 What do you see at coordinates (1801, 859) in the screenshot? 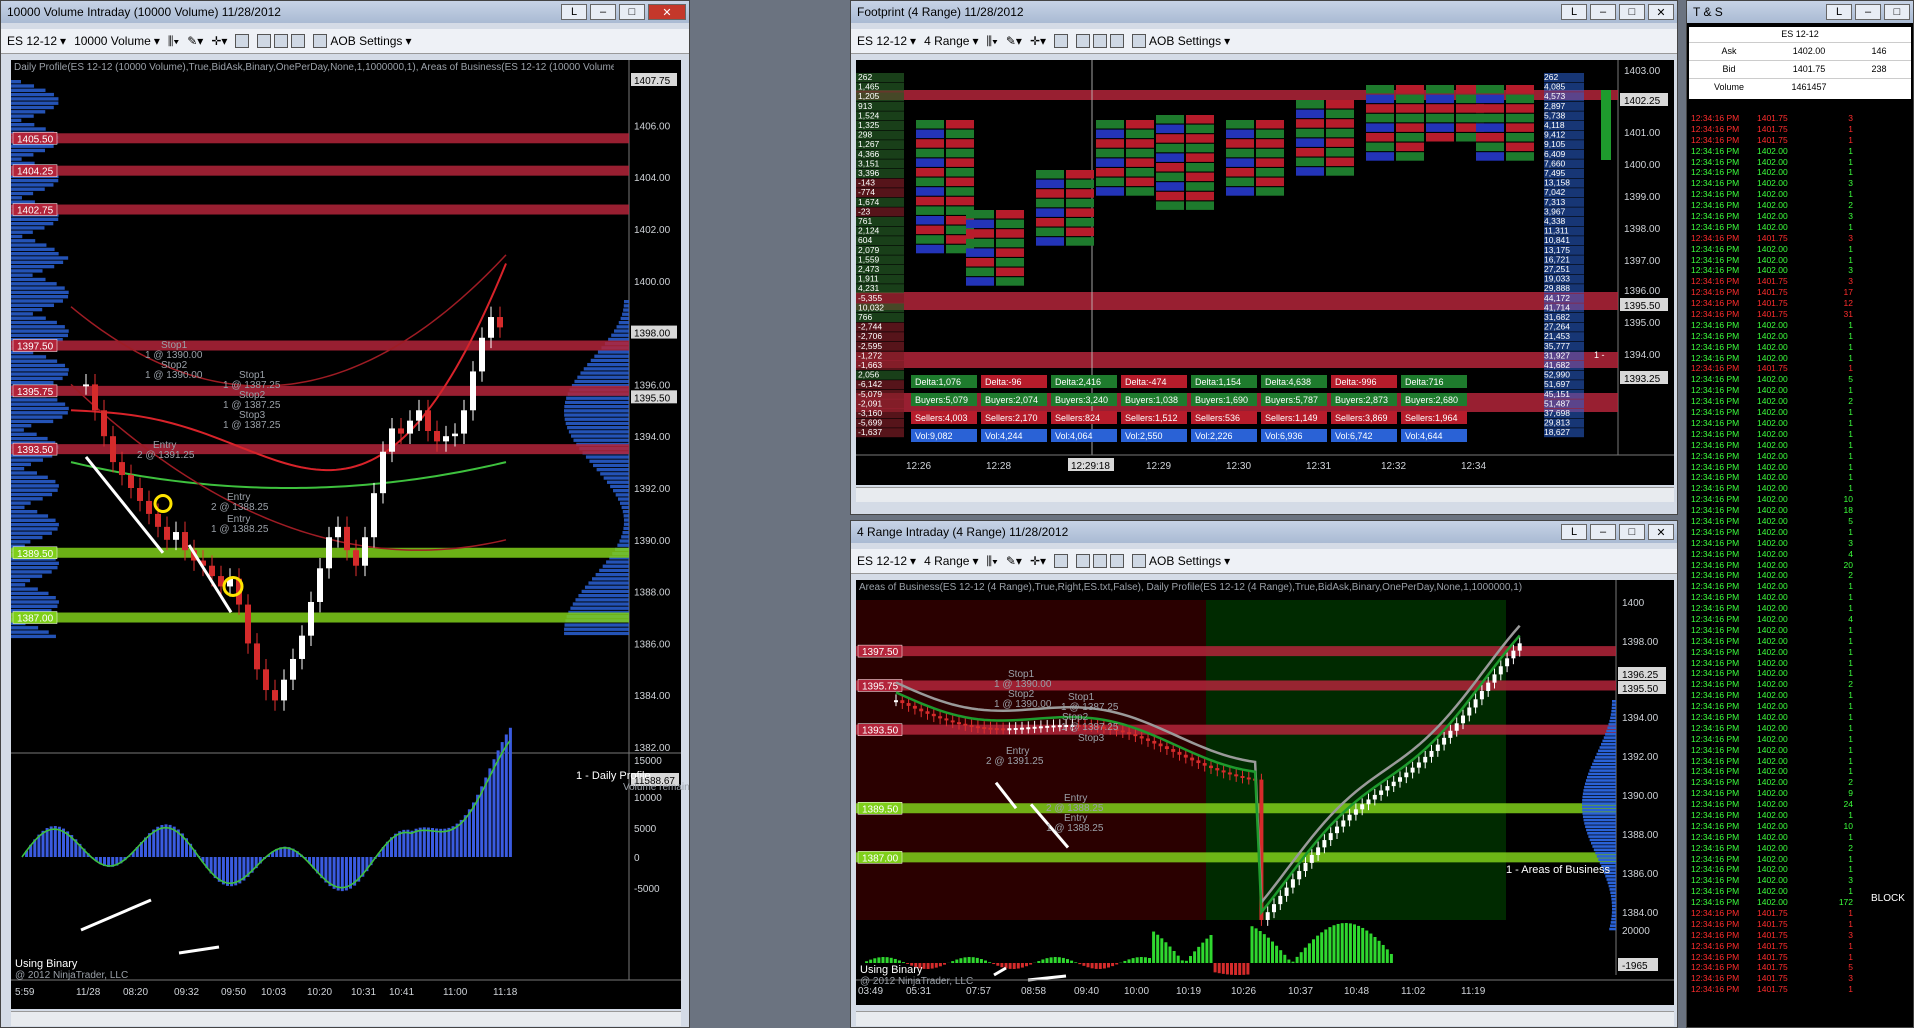
I see `ts-row: 12:34:16 PM 1402.00 1` at bounding box center [1801, 859].